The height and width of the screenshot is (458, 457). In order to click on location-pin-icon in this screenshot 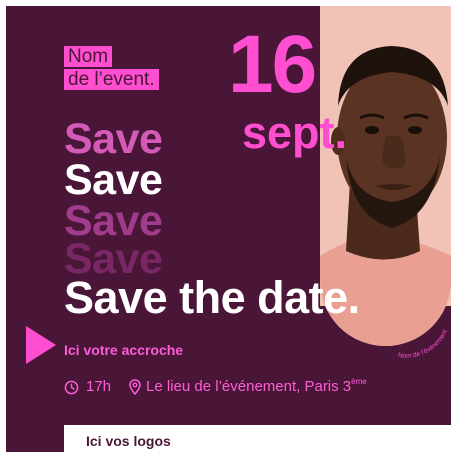, I will do `click(135, 387)`.